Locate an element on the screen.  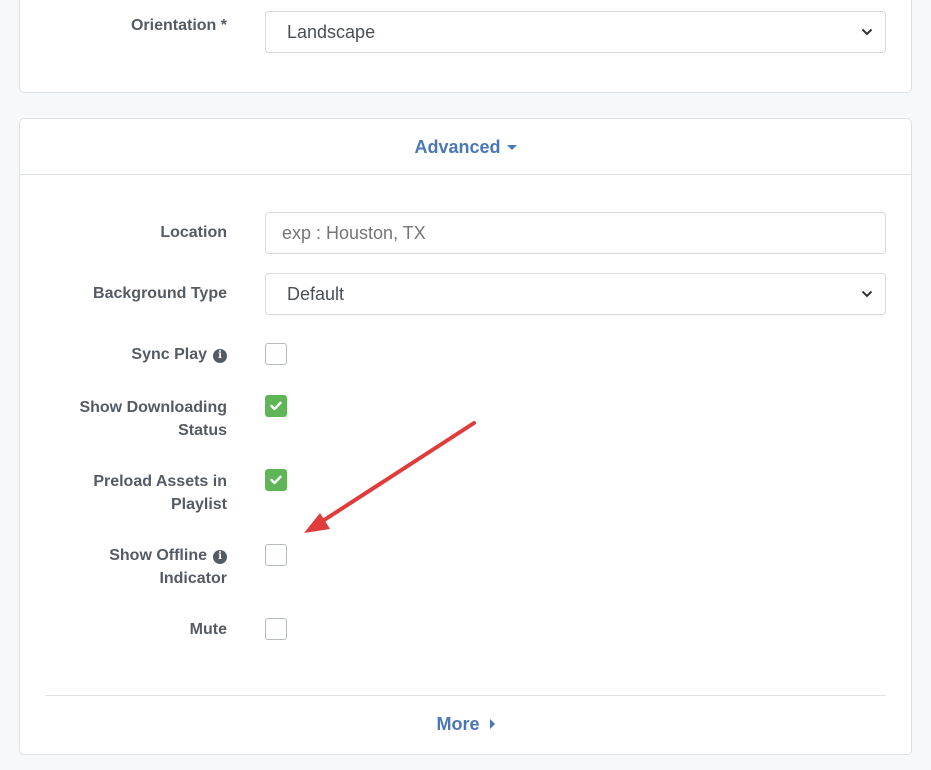
background-type-select: Default is located at coordinates (575, 294).